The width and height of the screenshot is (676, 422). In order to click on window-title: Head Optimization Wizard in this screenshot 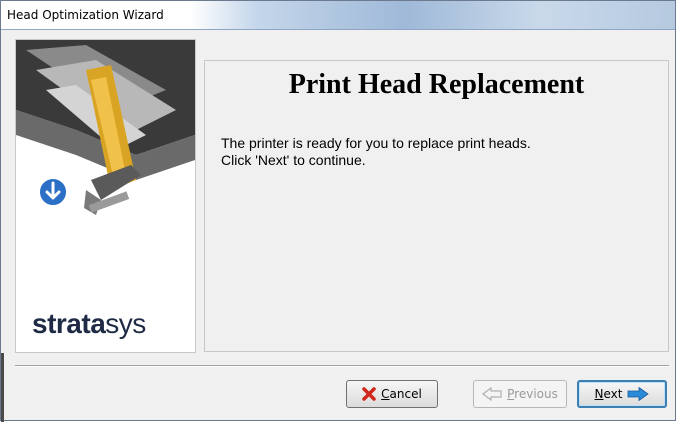, I will do `click(85, 15)`.